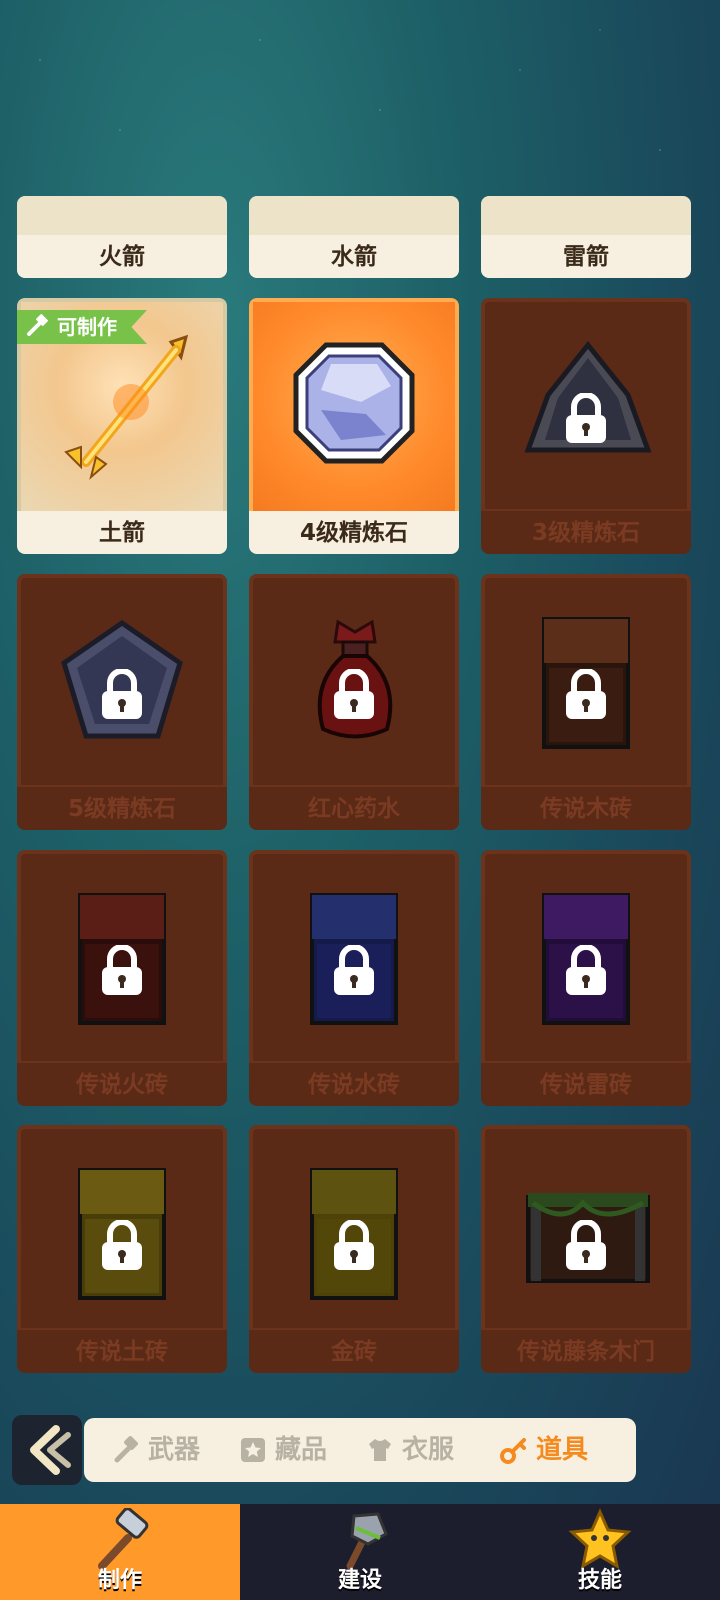  What do you see at coordinates (354, 256) in the screenshot?
I see `item-name: 水箭` at bounding box center [354, 256].